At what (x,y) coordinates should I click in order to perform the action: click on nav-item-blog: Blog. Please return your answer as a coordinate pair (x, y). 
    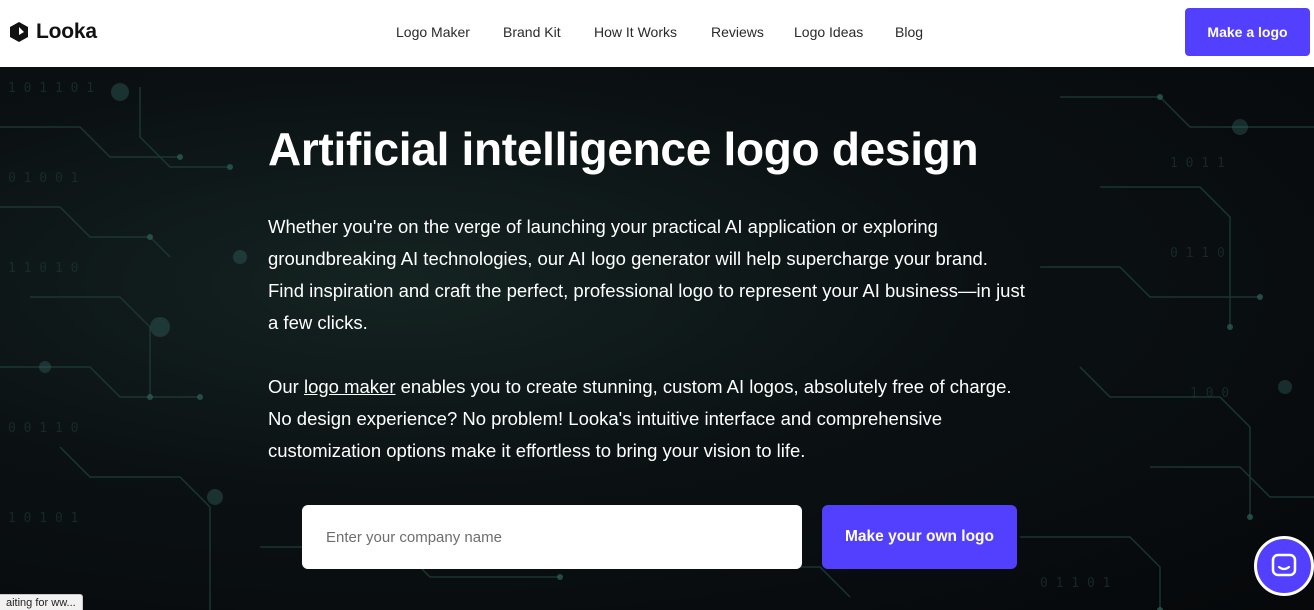
    Looking at the image, I should click on (909, 32).